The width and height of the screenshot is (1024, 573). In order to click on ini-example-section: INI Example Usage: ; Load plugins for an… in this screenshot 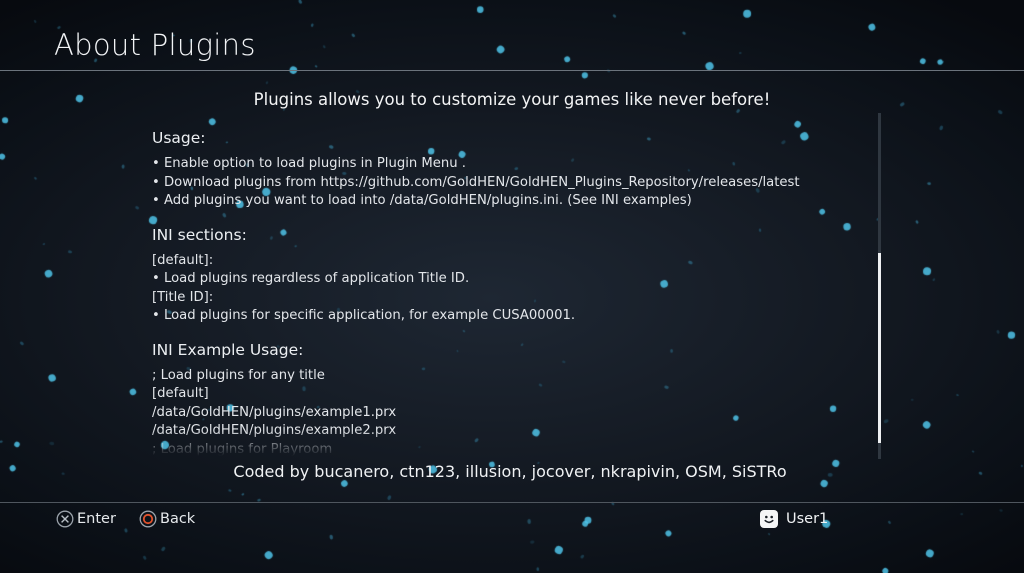, I will do `click(502, 398)`.